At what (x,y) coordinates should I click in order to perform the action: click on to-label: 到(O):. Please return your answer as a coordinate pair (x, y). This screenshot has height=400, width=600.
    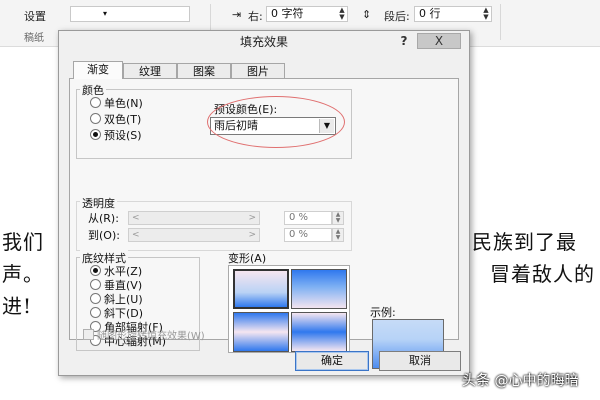
    Looking at the image, I should click on (104, 235).